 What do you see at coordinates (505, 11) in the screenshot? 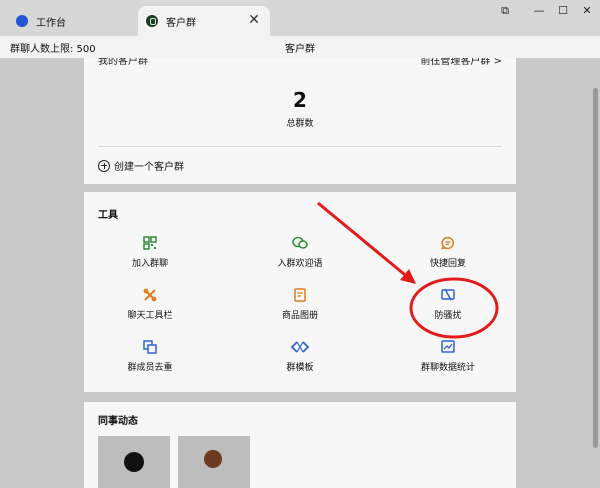
I see `pin-icon: ⧉` at bounding box center [505, 11].